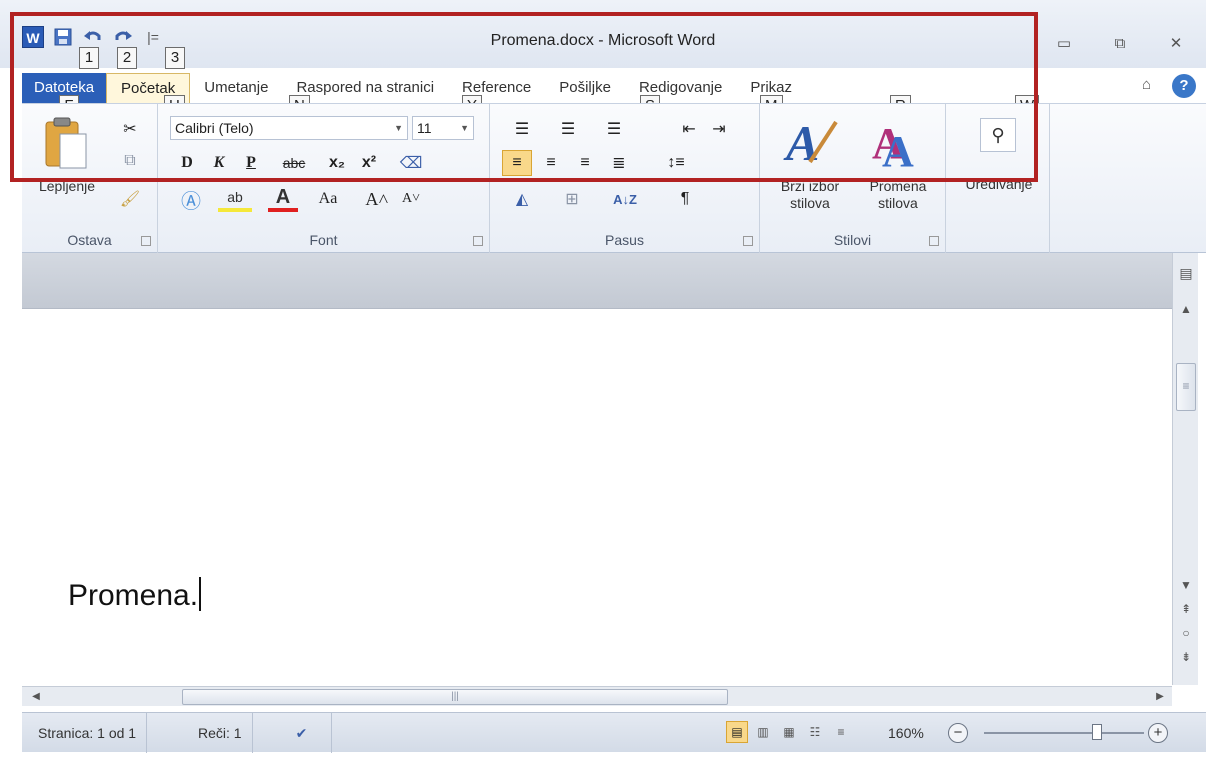  What do you see at coordinates (89, 240) in the screenshot?
I see `group-label-clipboard: Ostava` at bounding box center [89, 240].